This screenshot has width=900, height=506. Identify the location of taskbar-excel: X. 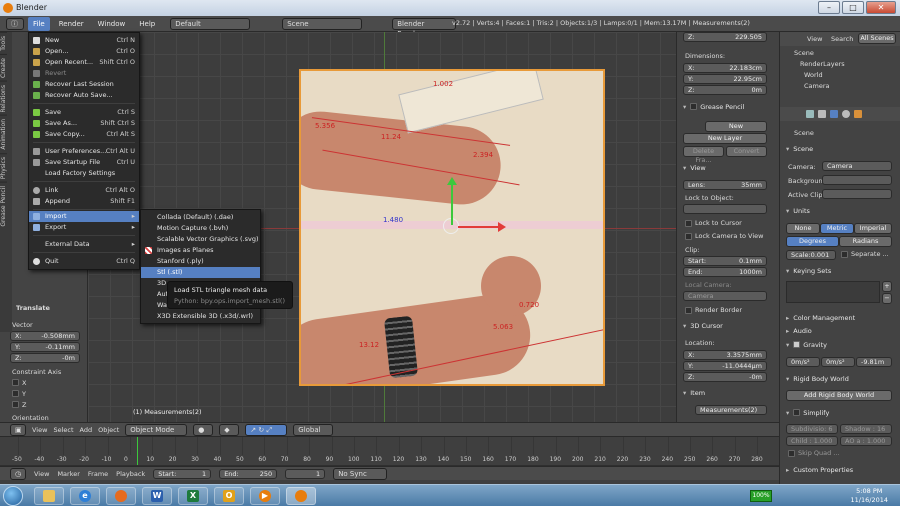
(193, 496).